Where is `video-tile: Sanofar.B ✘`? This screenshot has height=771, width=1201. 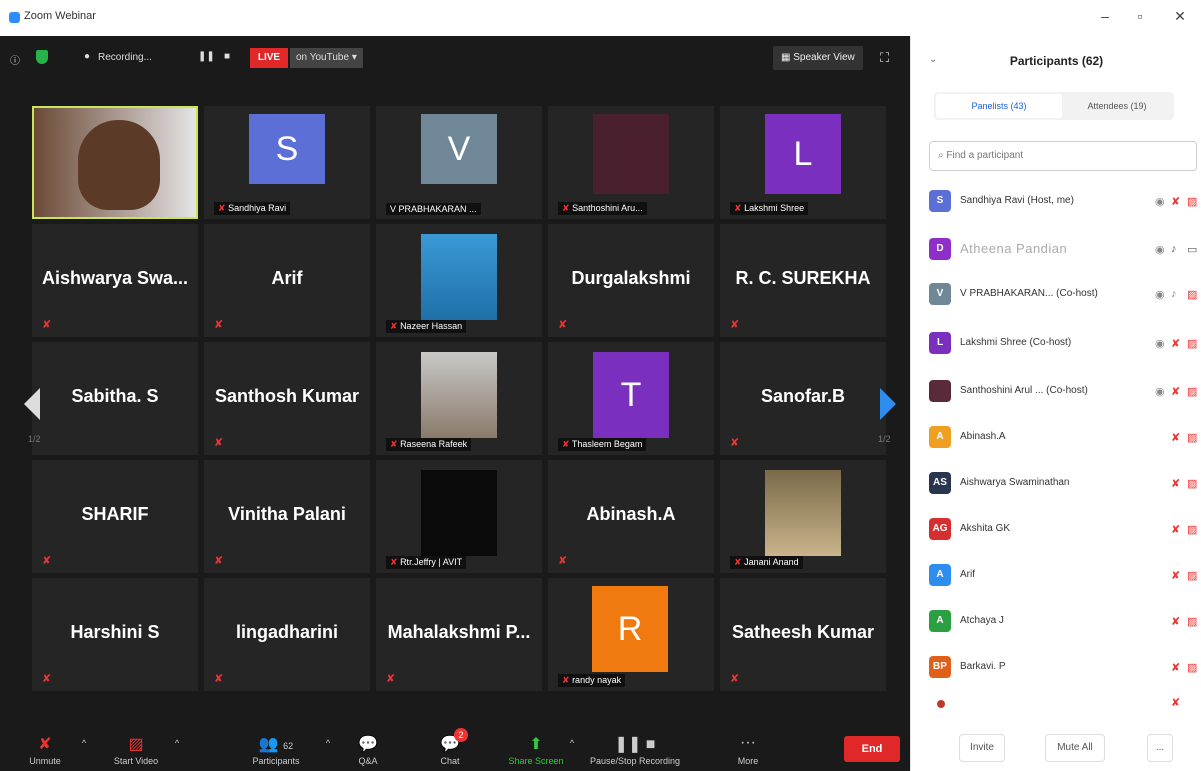
video-tile: Sanofar.B ✘ is located at coordinates (803, 398).